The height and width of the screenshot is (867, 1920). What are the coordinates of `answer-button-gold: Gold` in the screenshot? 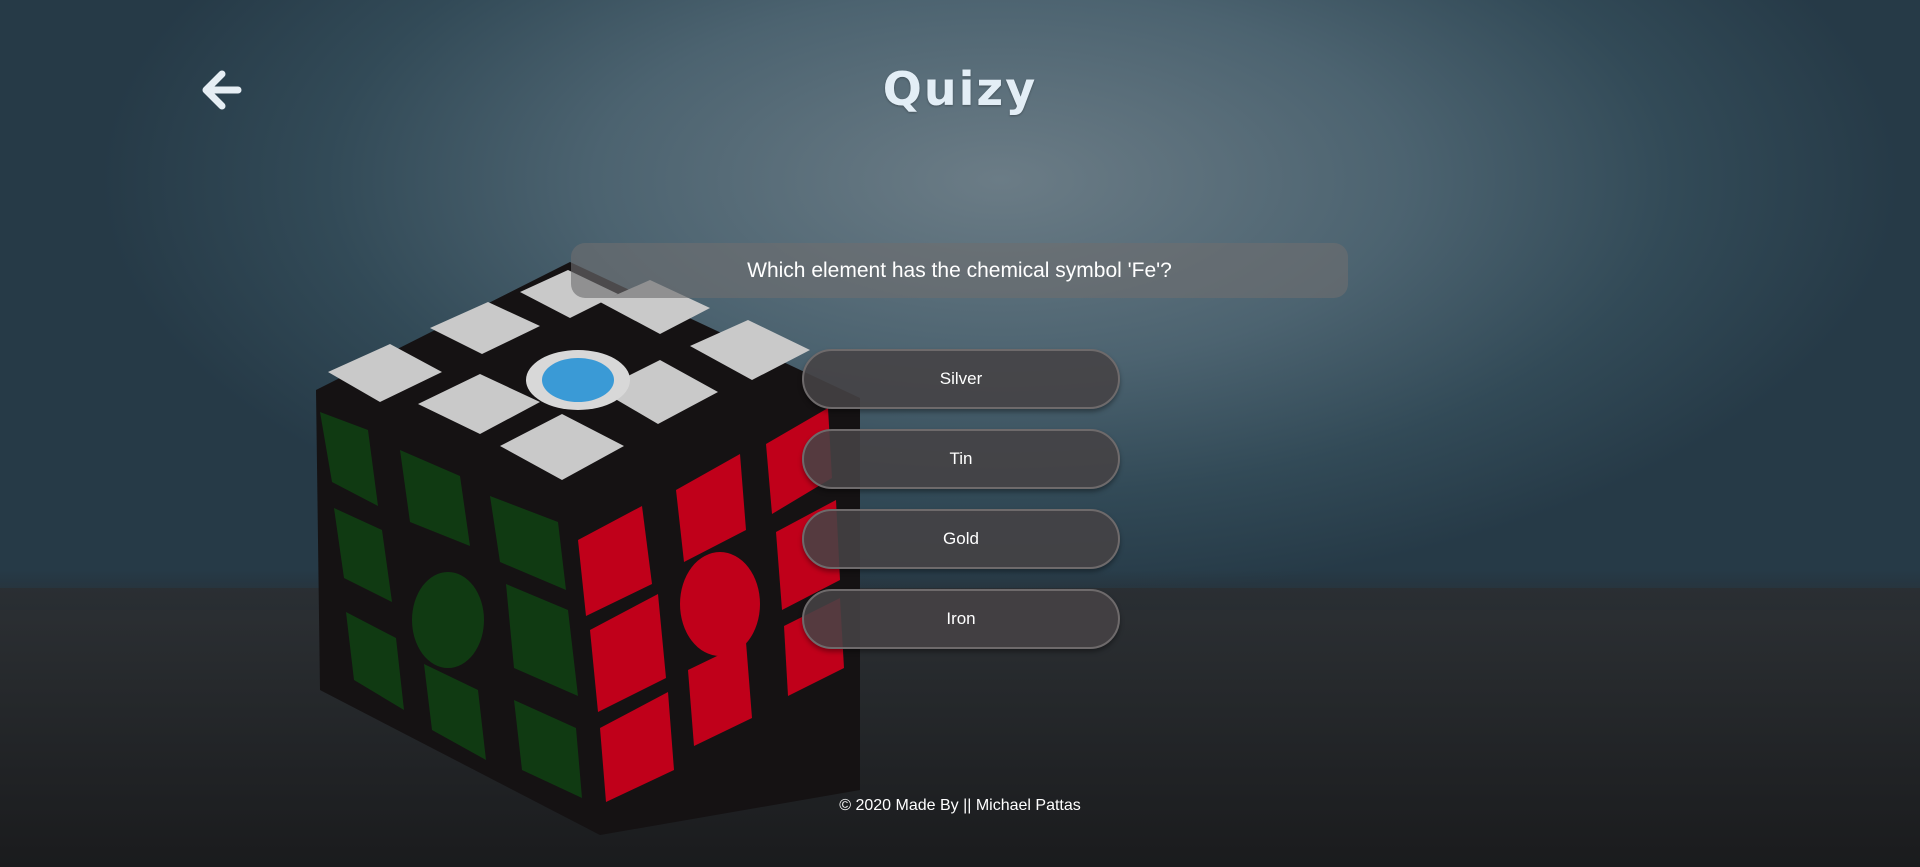 It's located at (961, 539).